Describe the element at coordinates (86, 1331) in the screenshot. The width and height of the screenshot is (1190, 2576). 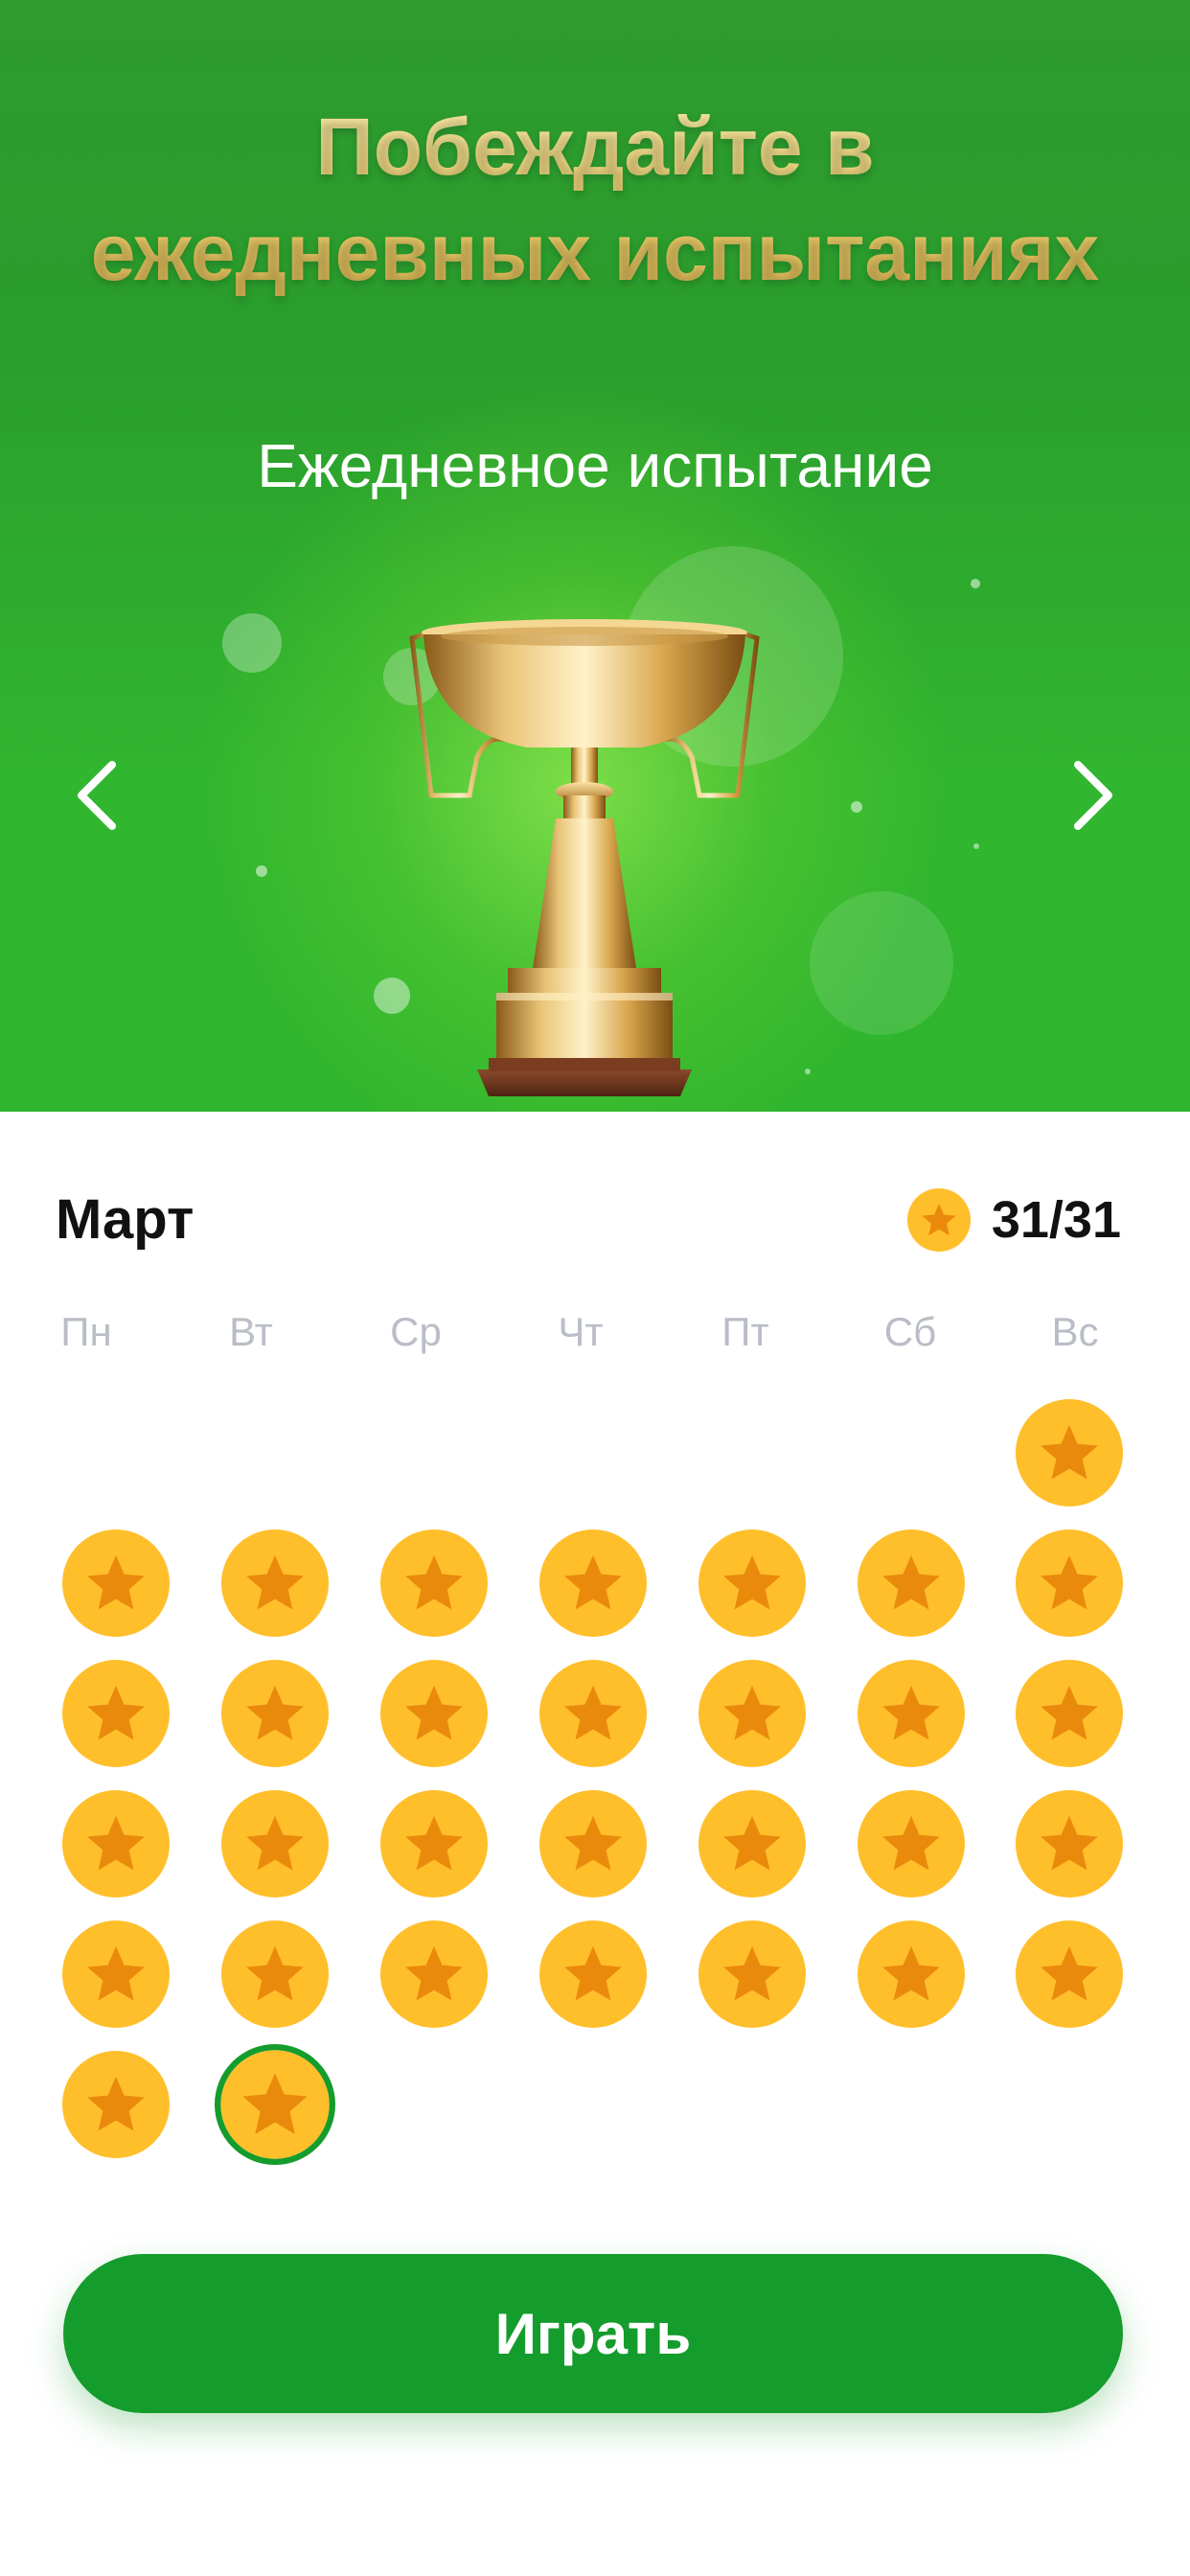
I see `weekday-label: Пн` at that location.